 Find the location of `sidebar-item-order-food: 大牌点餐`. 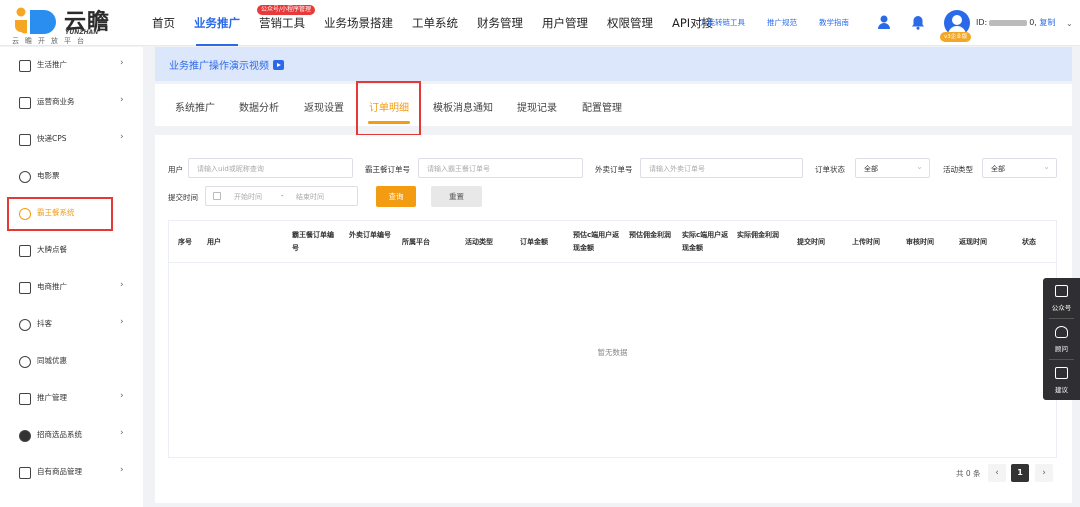

sidebar-item-order-food: 大牌点餐 is located at coordinates (71, 250).